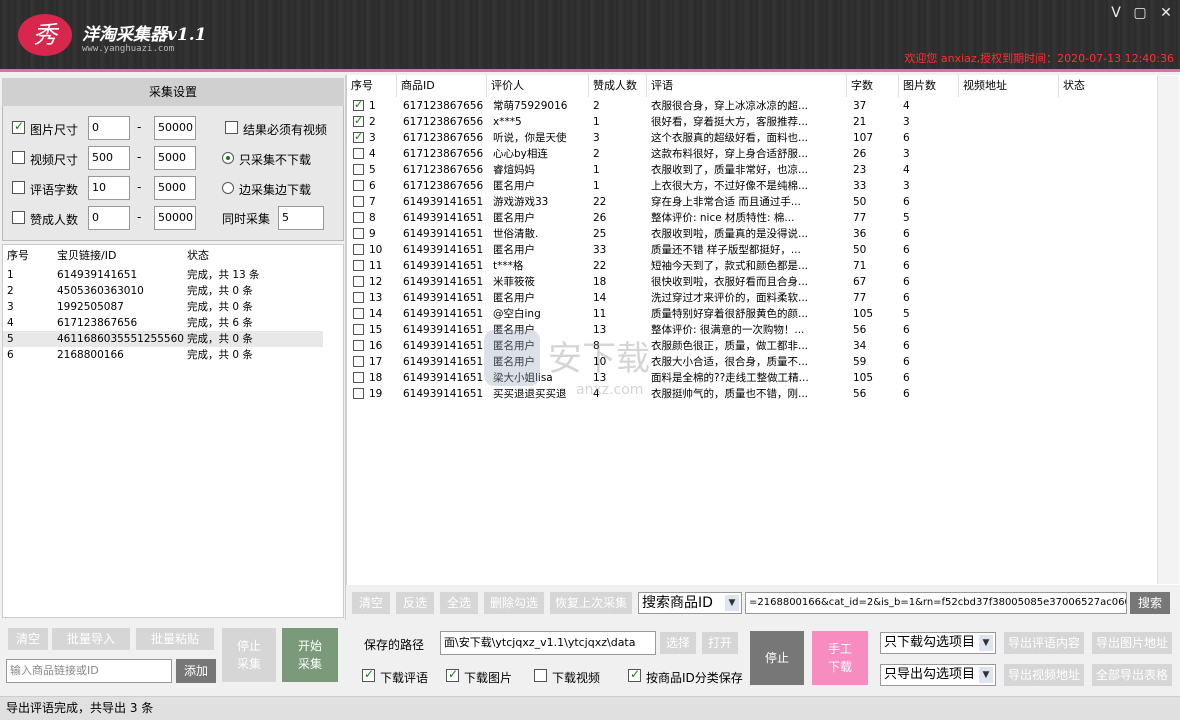 The width and height of the screenshot is (1180, 720). What do you see at coordinates (18, 187) in the screenshot?
I see `comment-chars-checkbox` at bounding box center [18, 187].